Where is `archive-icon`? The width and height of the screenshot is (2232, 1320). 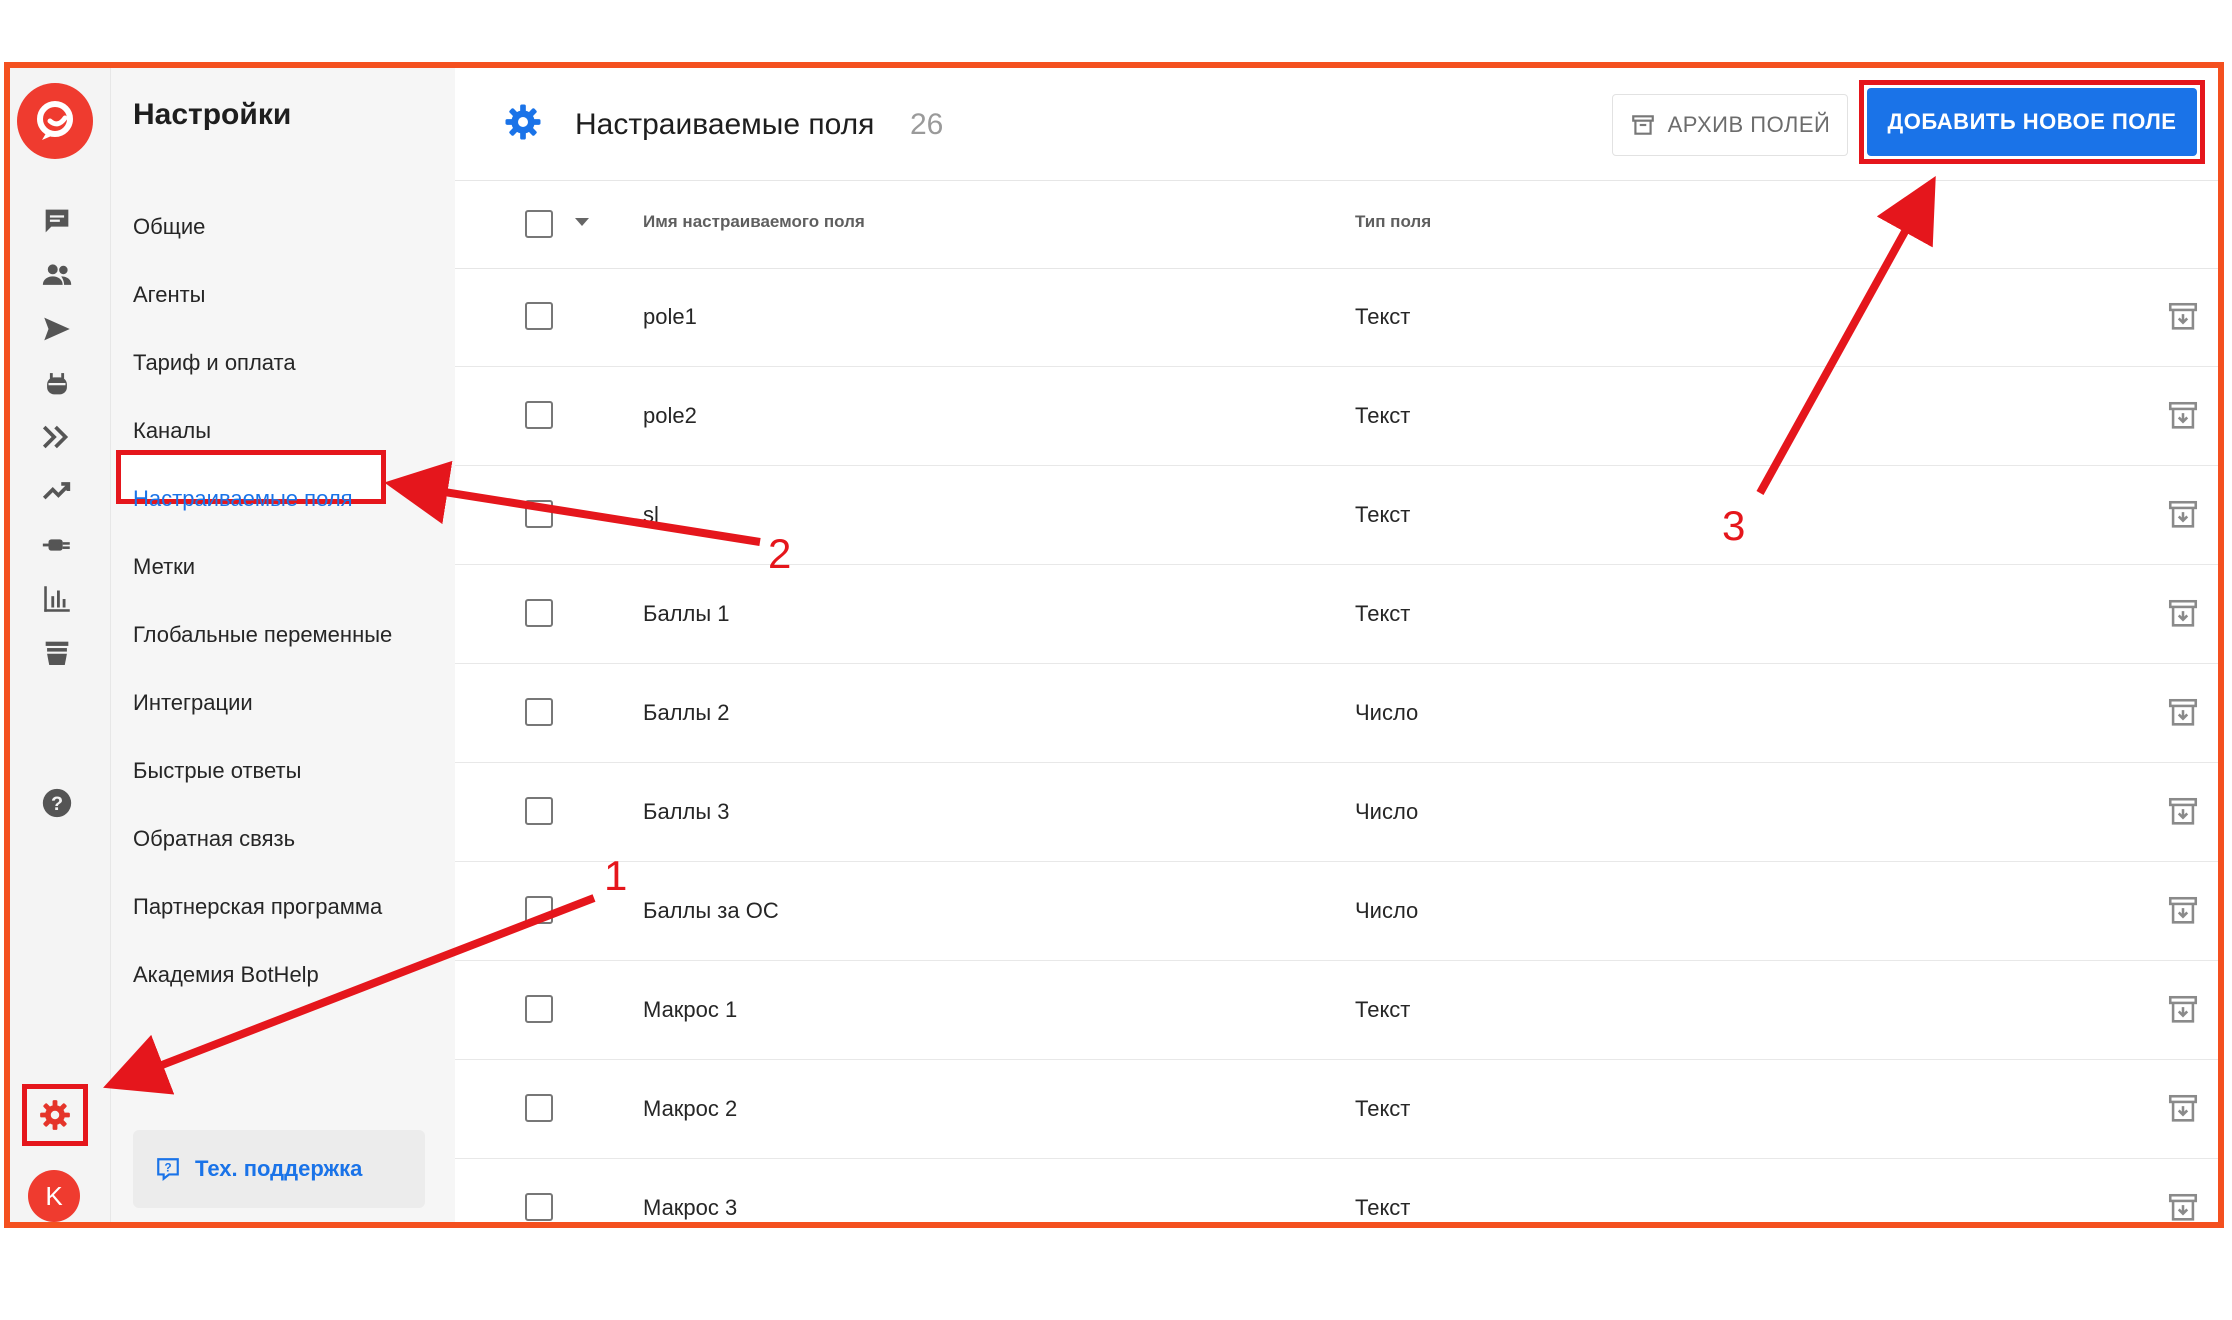
archive-icon is located at coordinates (1642, 125).